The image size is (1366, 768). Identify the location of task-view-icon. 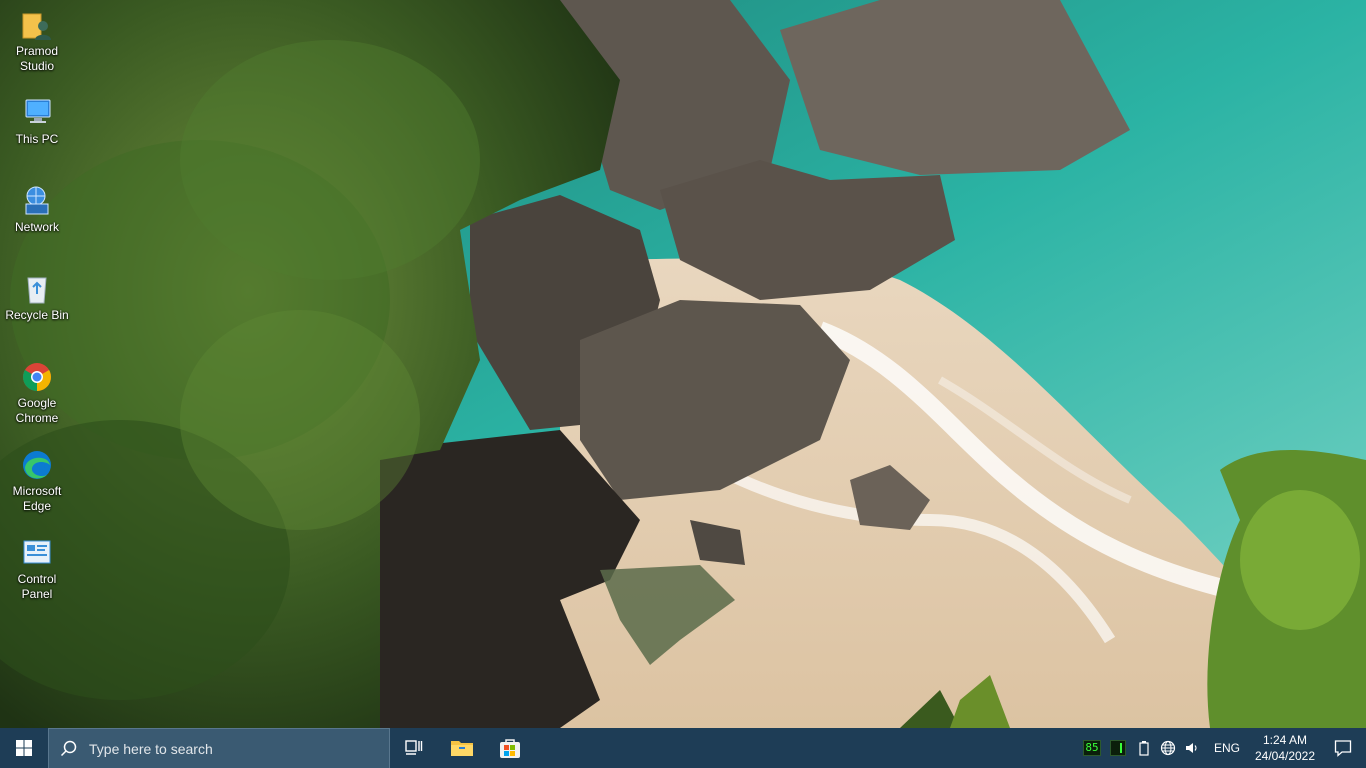
(414, 747).